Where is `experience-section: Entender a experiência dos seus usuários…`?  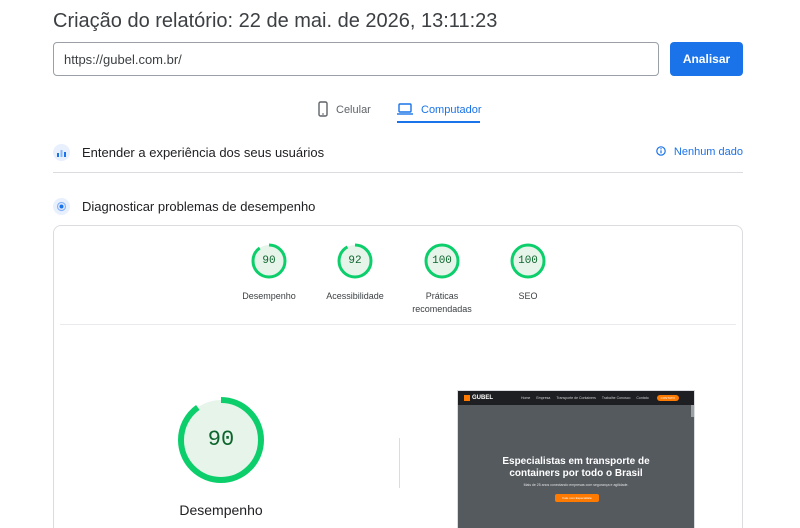
experience-section: Entender a experiência dos seus usuários… is located at coordinates (398, 152).